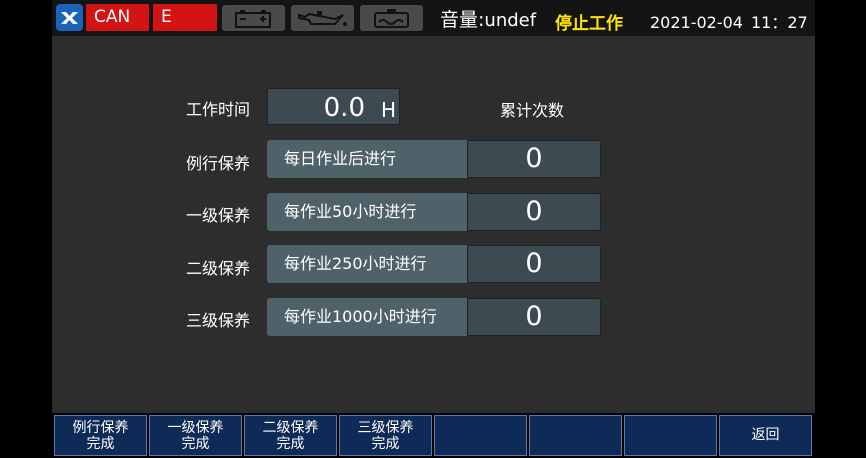 The width and height of the screenshot is (866, 458). What do you see at coordinates (117, 17) in the screenshot?
I see `can-indicator: CAN` at bounding box center [117, 17].